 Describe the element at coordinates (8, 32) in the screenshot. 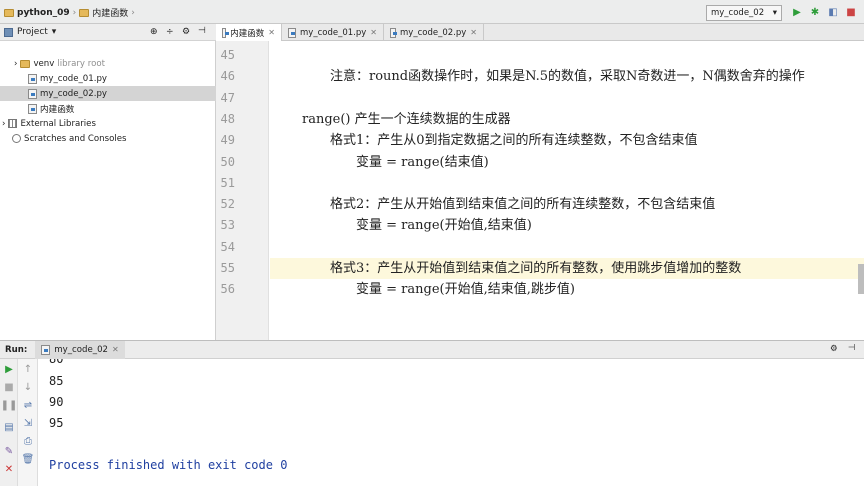

I see `project-icon` at that location.